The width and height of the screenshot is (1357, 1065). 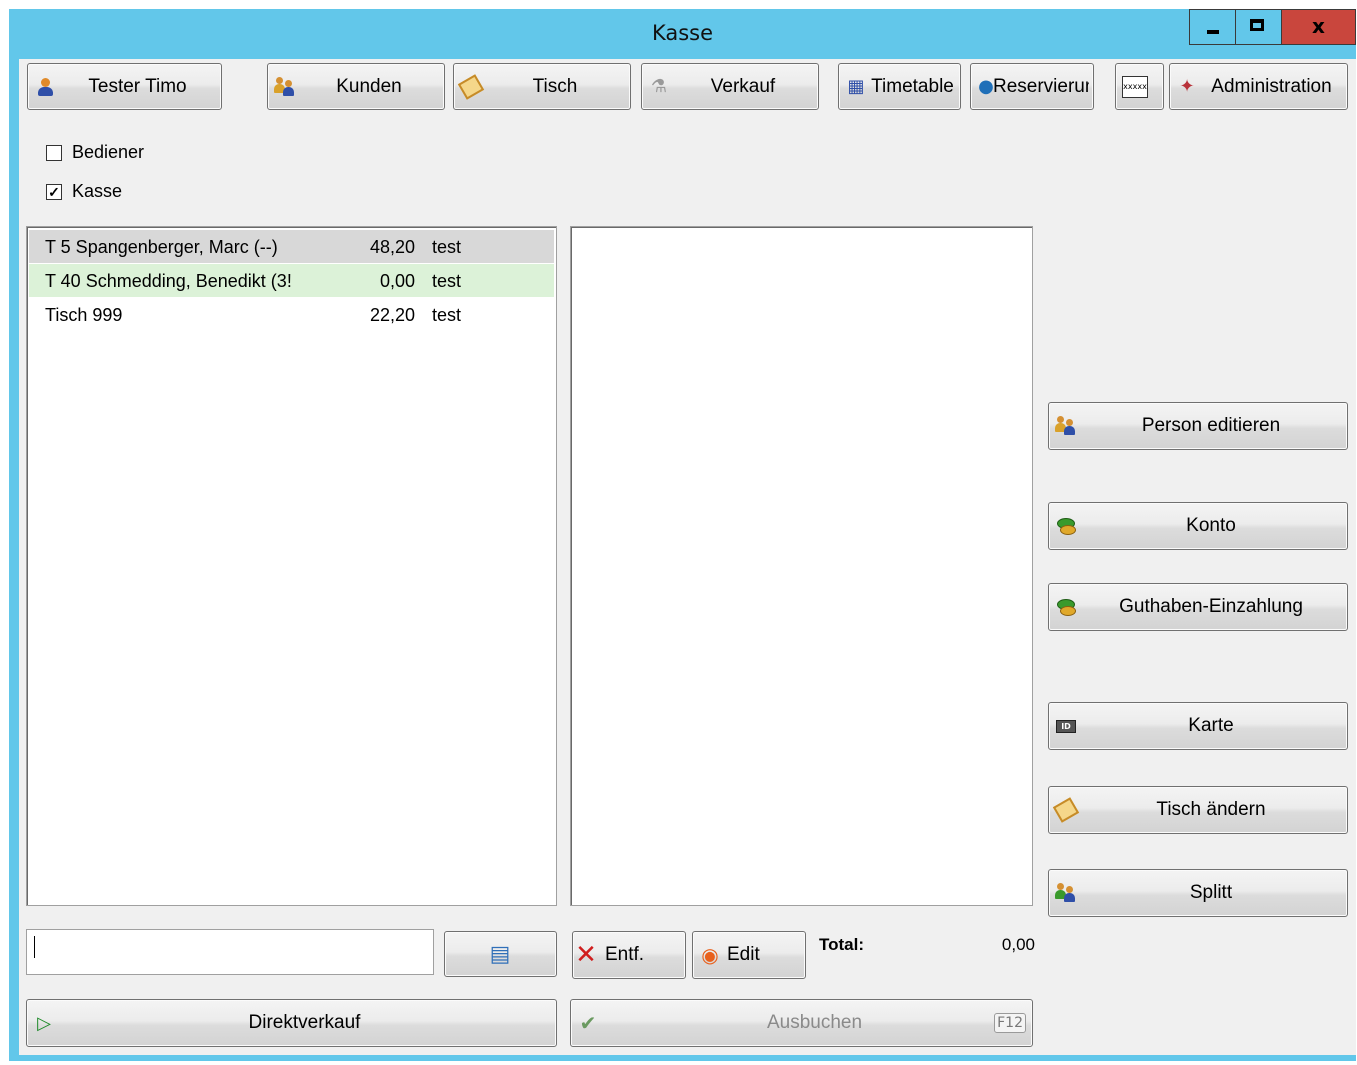 I want to click on splitt-button: Splitt, so click(x=1198, y=893).